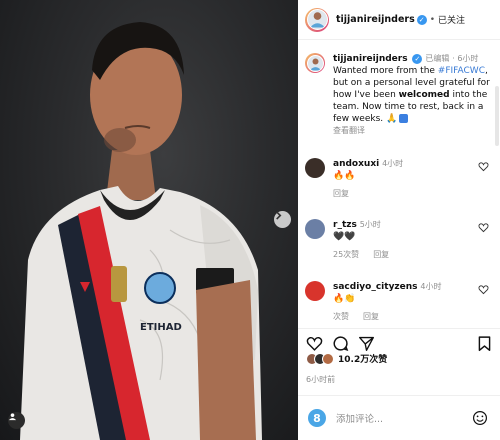 Image resolution: width=500 pixels, height=440 pixels. What do you see at coordinates (356, 164) in the screenshot?
I see `comment-username: andoxuxi` at bounding box center [356, 164].